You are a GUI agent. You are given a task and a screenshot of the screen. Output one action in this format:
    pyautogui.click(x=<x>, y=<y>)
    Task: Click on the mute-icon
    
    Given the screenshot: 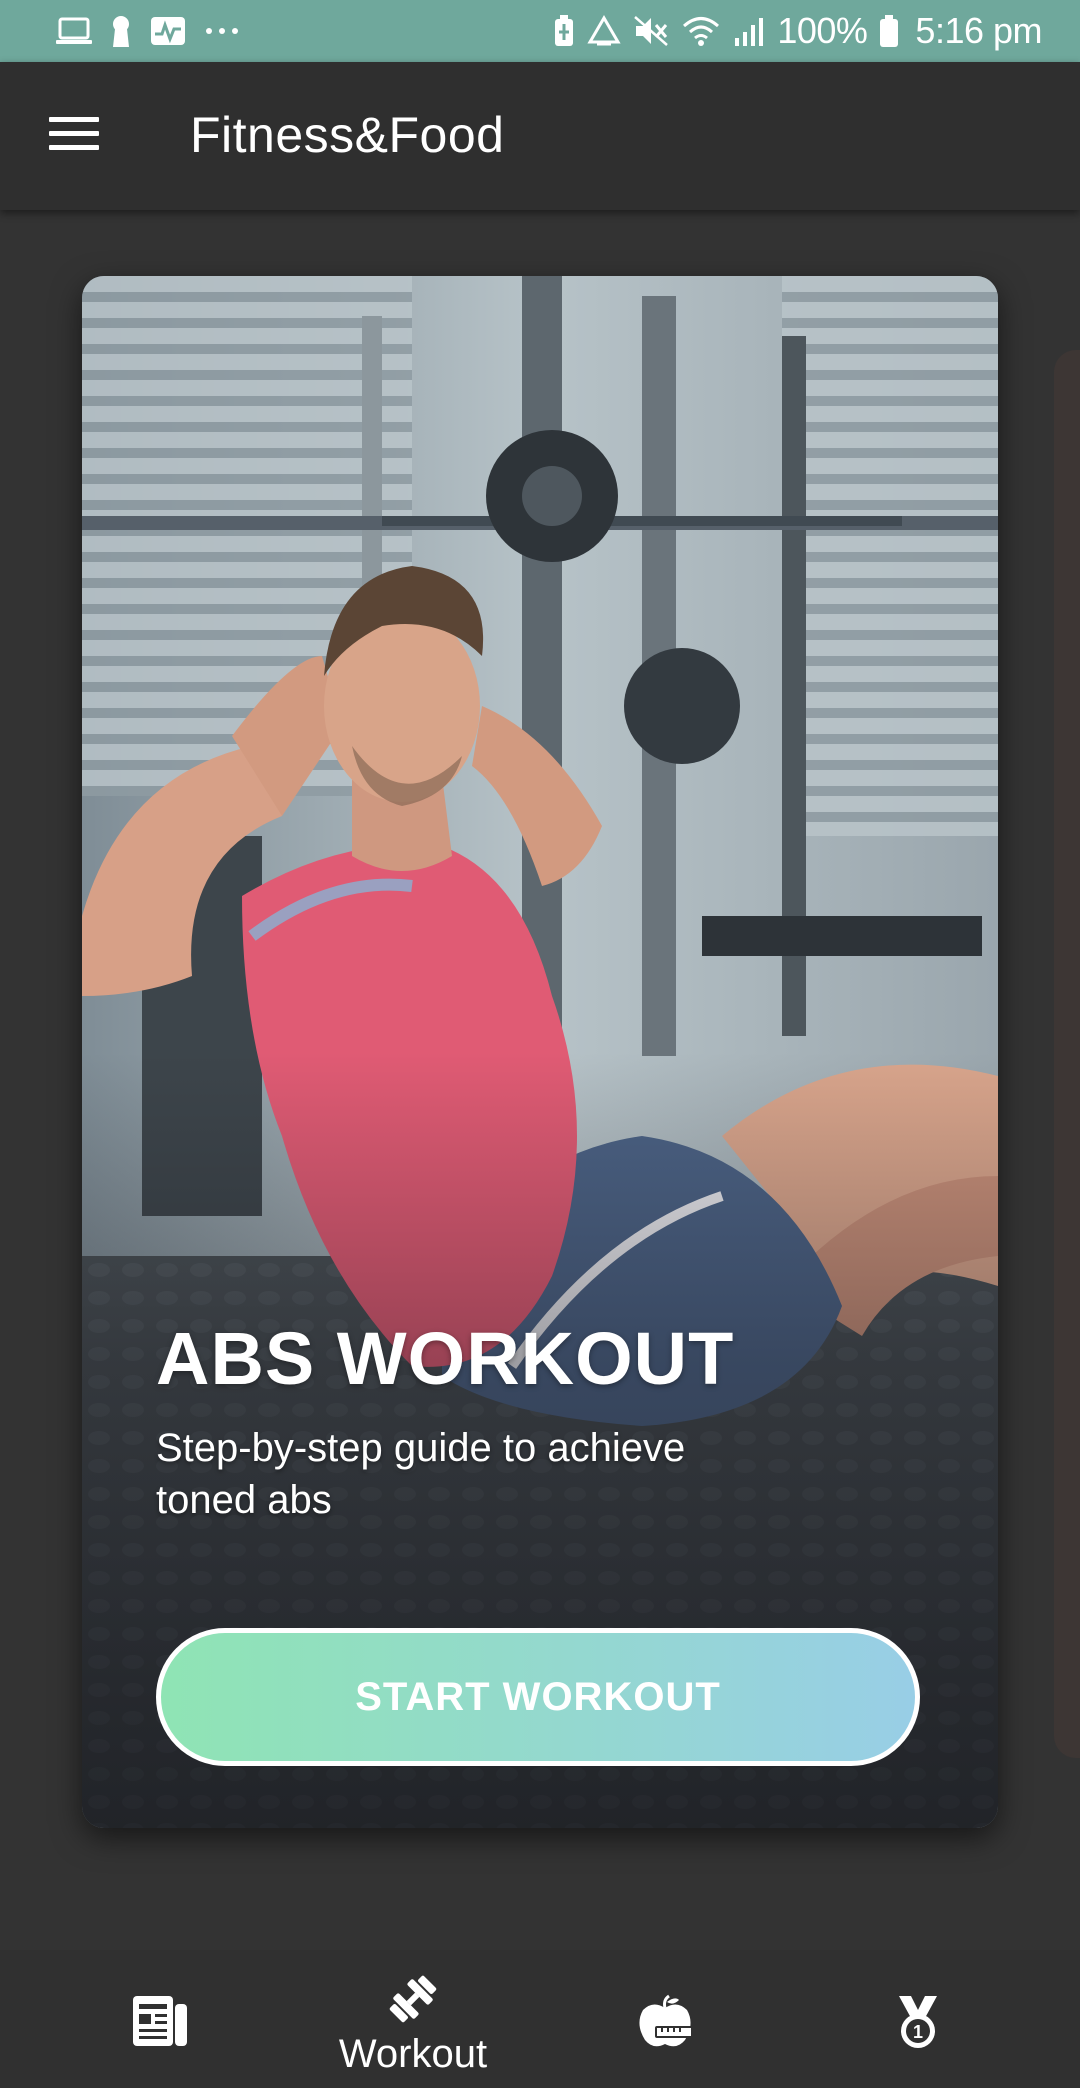 What is the action you would take?
    pyautogui.click(x=651, y=31)
    